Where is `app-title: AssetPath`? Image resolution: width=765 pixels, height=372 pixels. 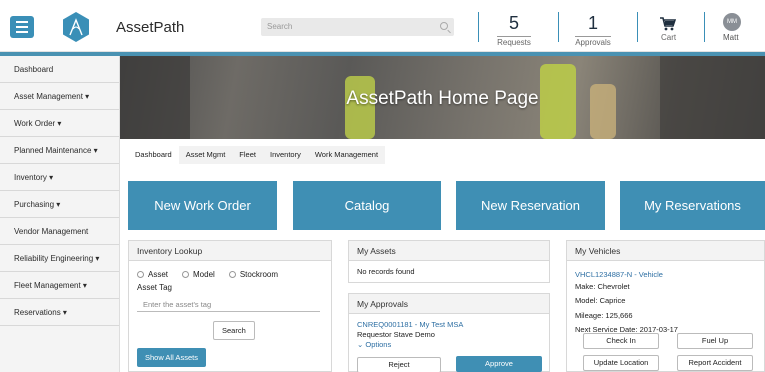
app-title: AssetPath is located at coordinates (150, 27).